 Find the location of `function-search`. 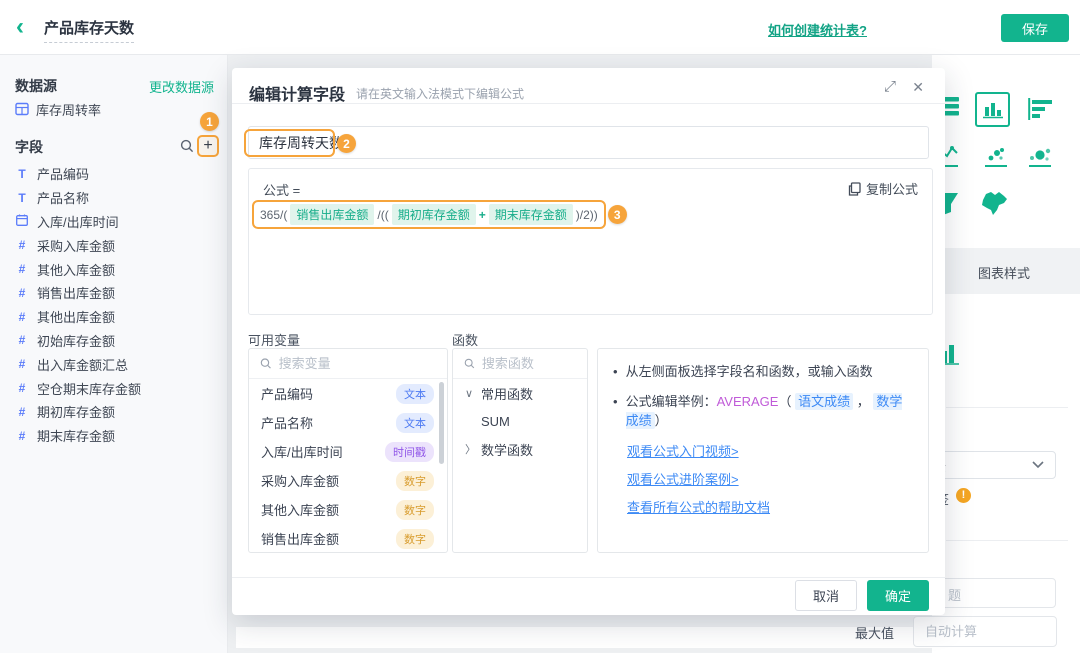

function-search is located at coordinates (520, 364).